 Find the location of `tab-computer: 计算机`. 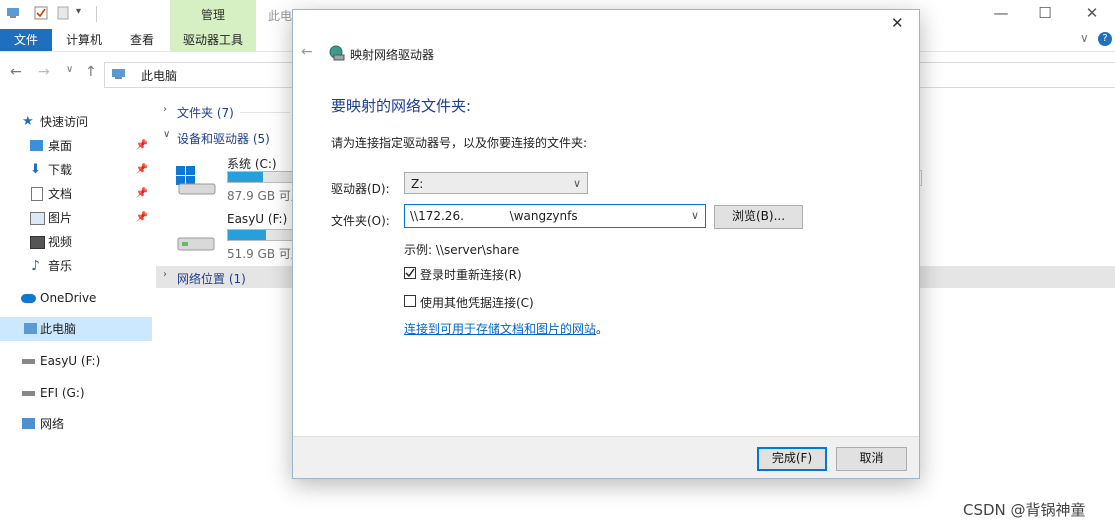

tab-computer: 计算机 is located at coordinates (84, 40).